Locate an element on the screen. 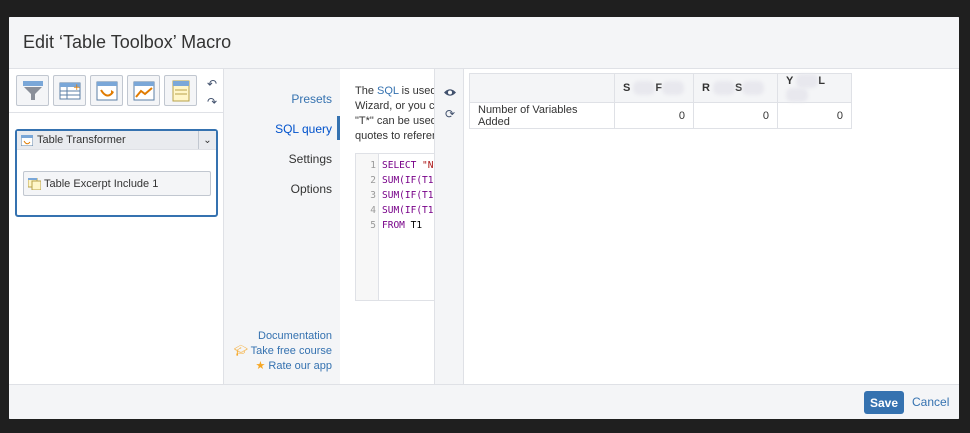  filter-table-icon is located at coordinates (32, 90).